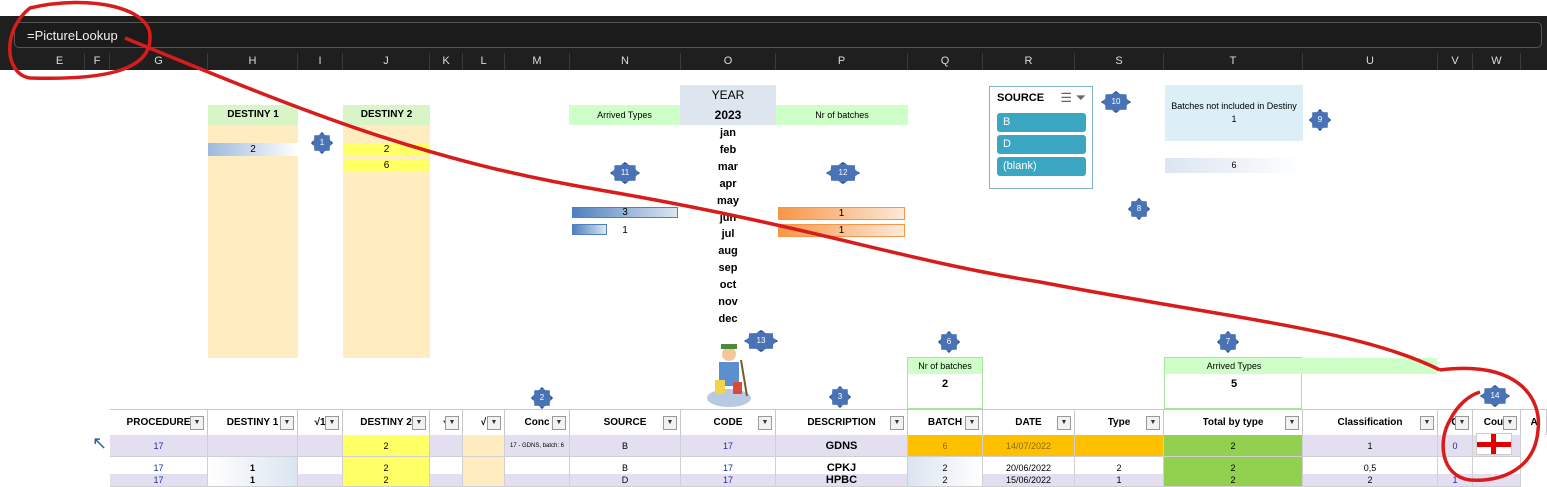 The width and height of the screenshot is (1547, 487). Describe the element at coordinates (1041, 144) in the screenshot. I see `slicer-item: D` at that location.